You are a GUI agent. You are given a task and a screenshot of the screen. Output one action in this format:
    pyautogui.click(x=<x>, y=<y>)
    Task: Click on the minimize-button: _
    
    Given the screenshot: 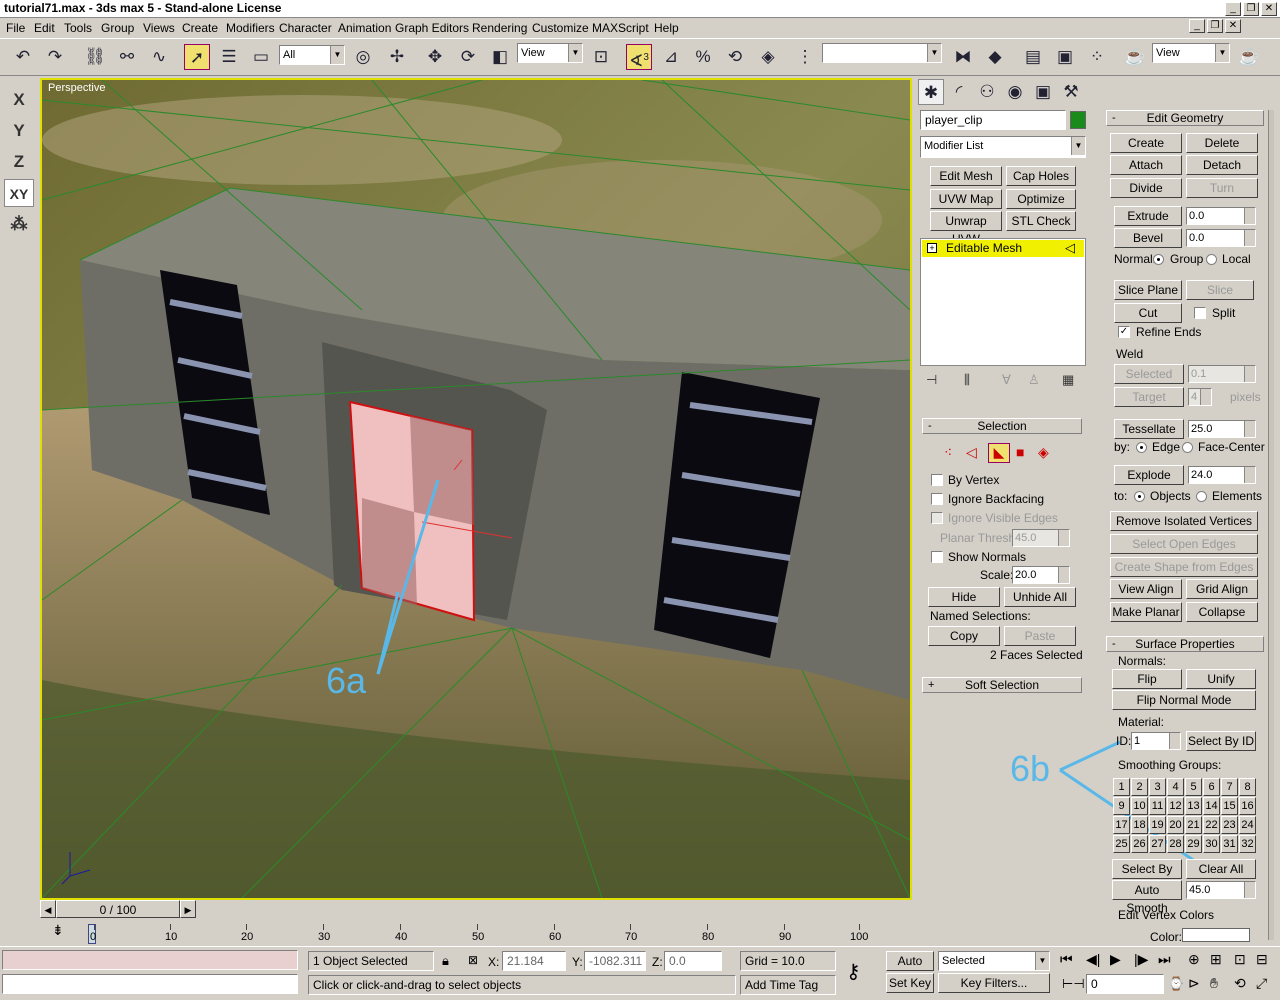 What is the action you would take?
    pyautogui.click(x=1233, y=9)
    